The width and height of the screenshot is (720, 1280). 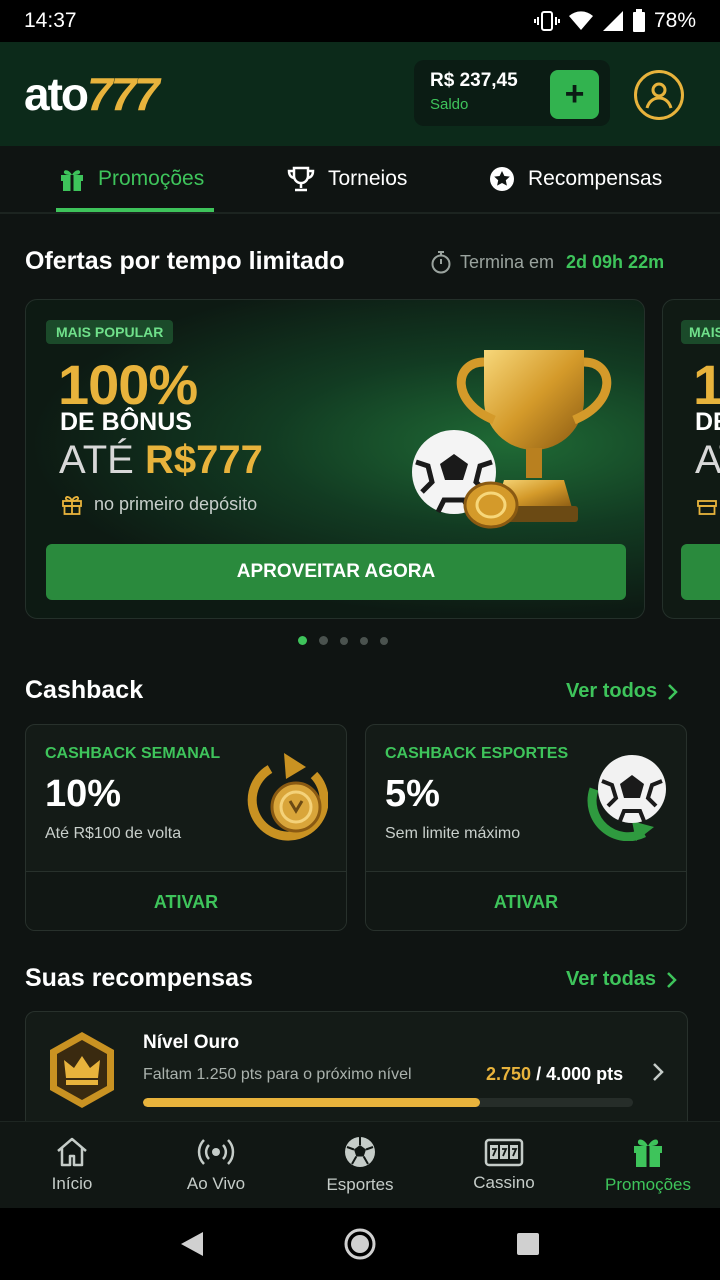 I want to click on promo-card-next: MAIS 1 DE AT, so click(x=691, y=459).